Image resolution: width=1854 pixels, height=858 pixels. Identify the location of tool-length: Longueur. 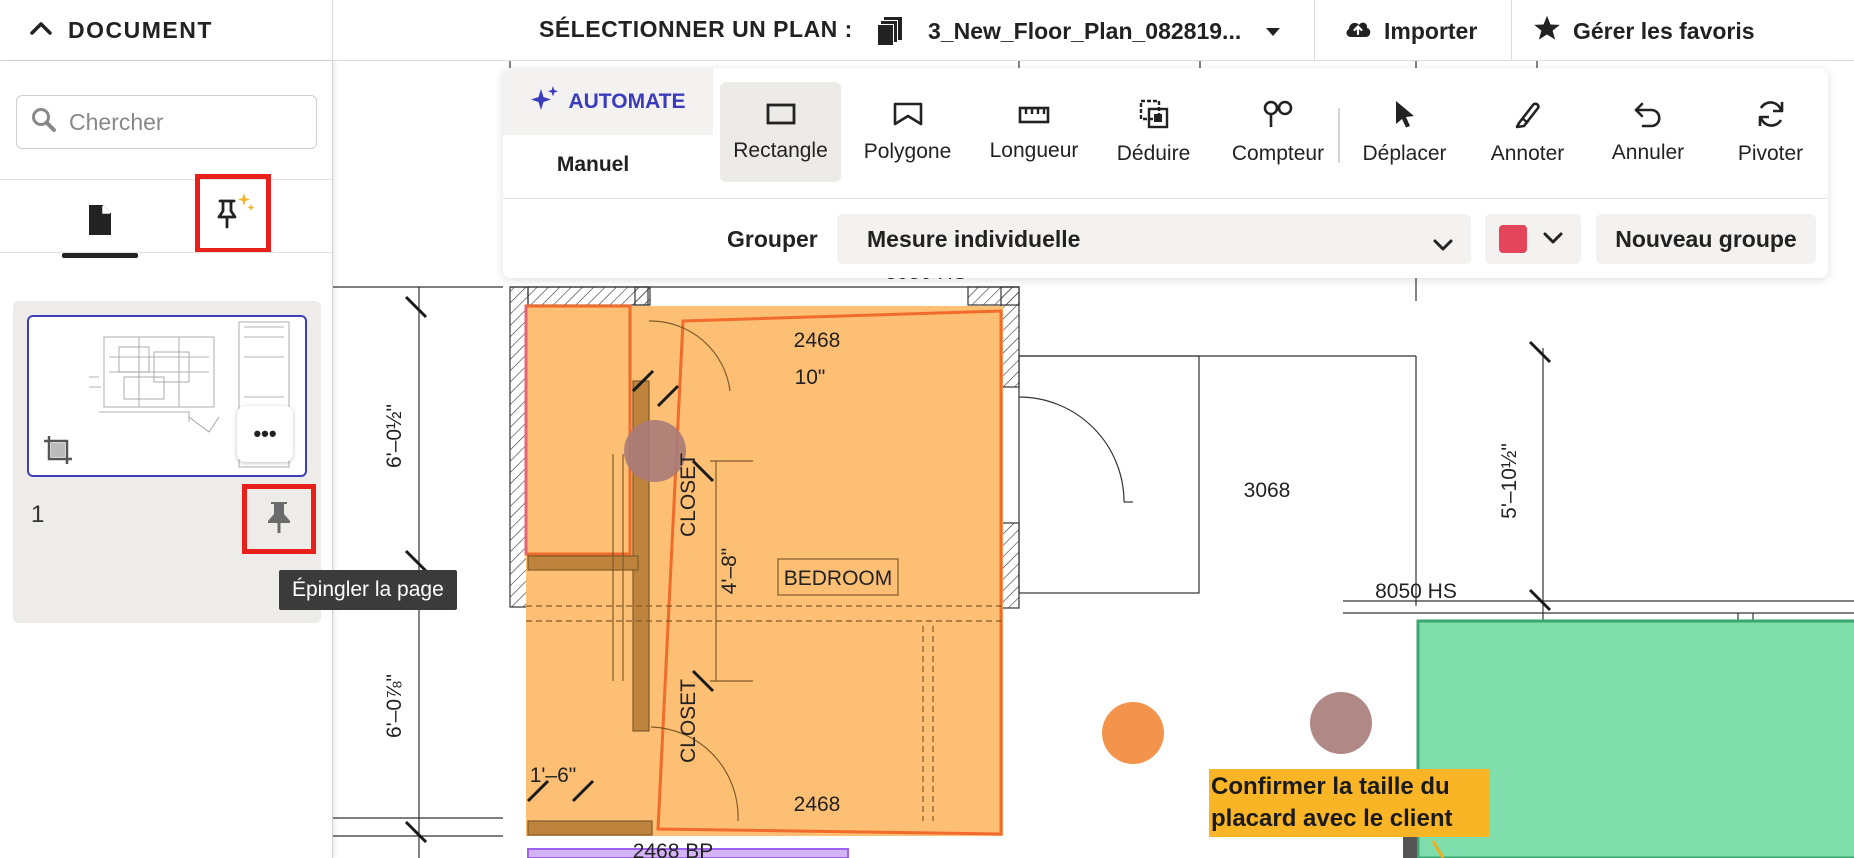
(1034, 132).